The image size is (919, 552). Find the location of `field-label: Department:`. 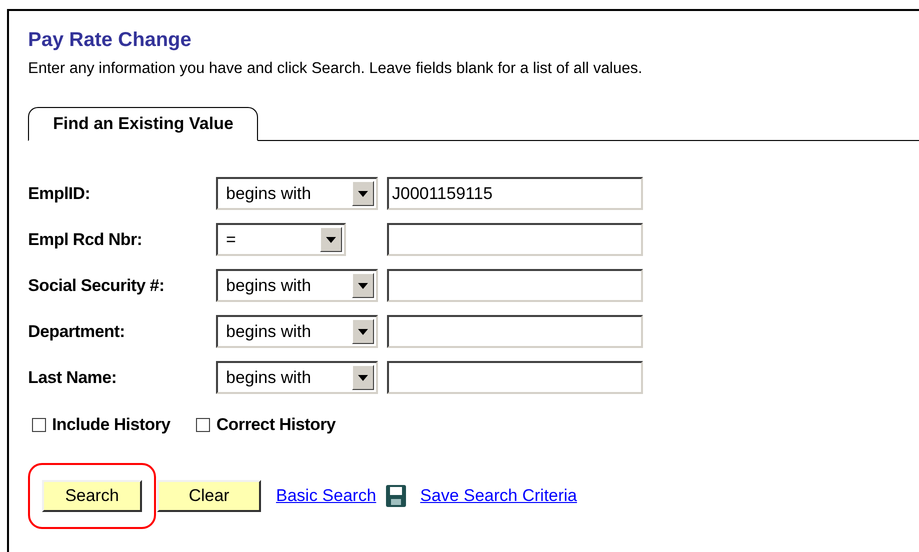

field-label: Department: is located at coordinates (77, 331).